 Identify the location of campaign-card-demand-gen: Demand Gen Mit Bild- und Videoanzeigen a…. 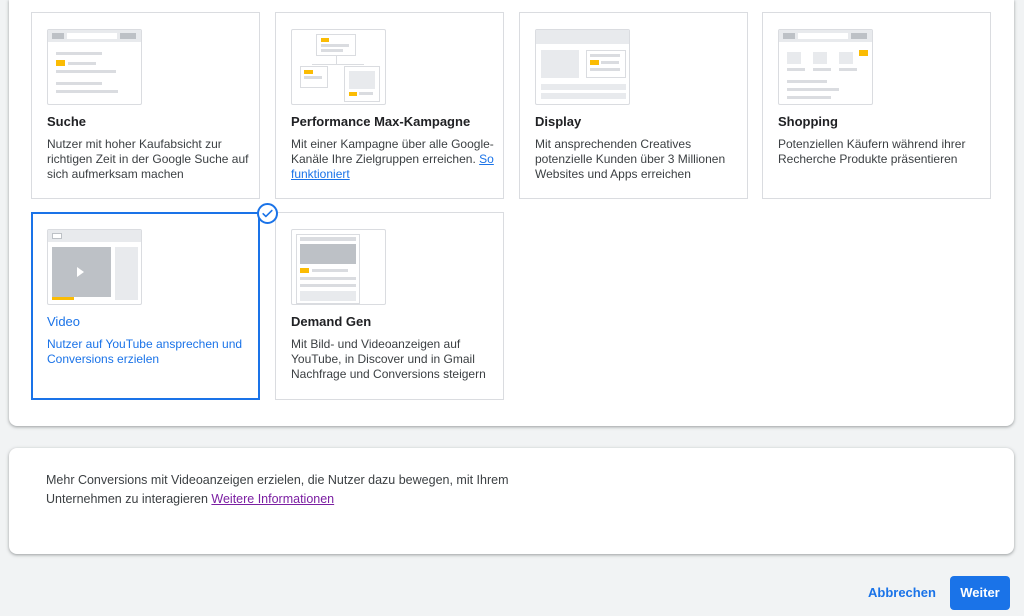
(389, 306).